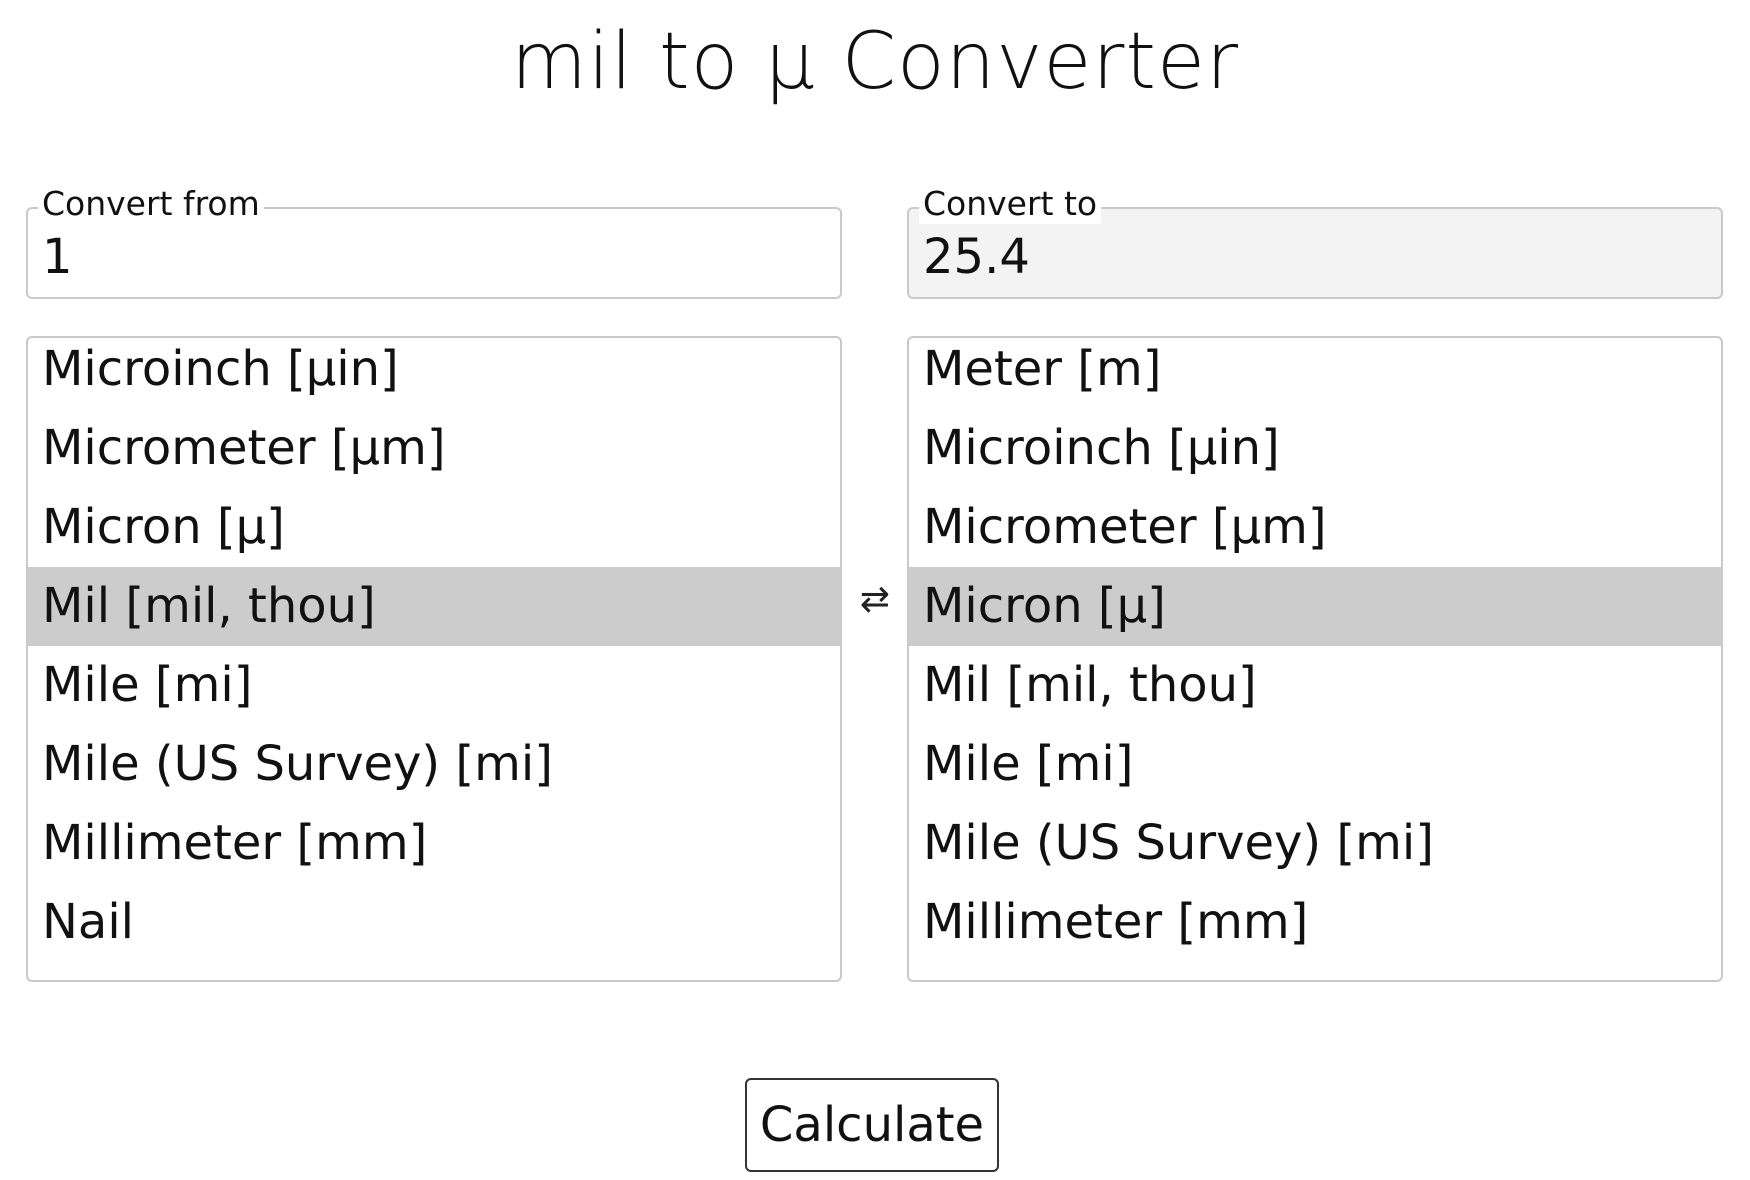 This screenshot has height=1180, width=1750. Describe the element at coordinates (434, 843) in the screenshot. I see `from-unit-option: Millimeter [mm]` at that location.